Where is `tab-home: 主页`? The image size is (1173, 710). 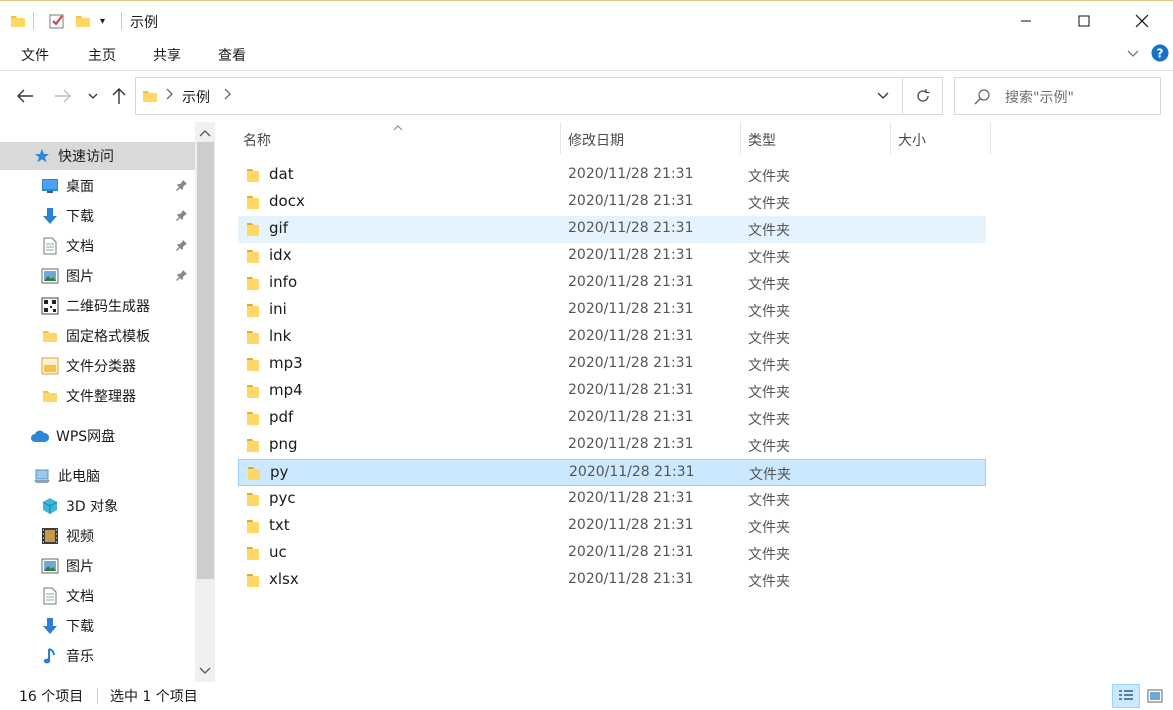
tab-home: 主页 is located at coordinates (102, 55).